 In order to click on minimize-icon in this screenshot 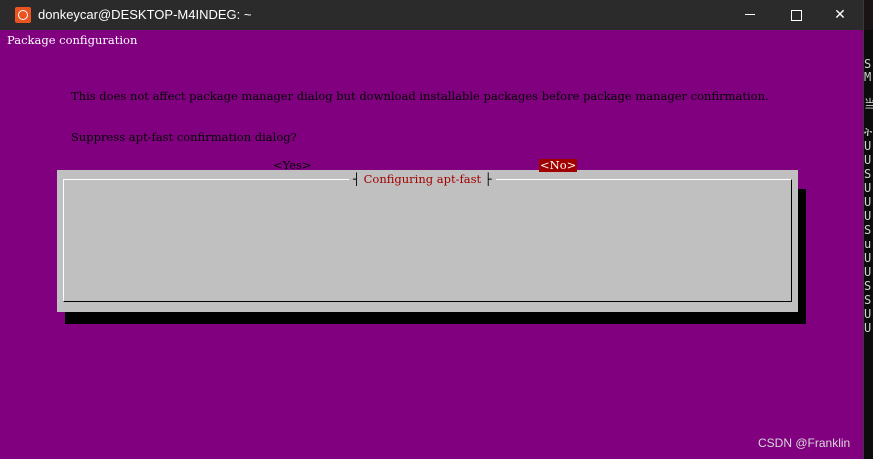, I will do `click(750, 14)`.